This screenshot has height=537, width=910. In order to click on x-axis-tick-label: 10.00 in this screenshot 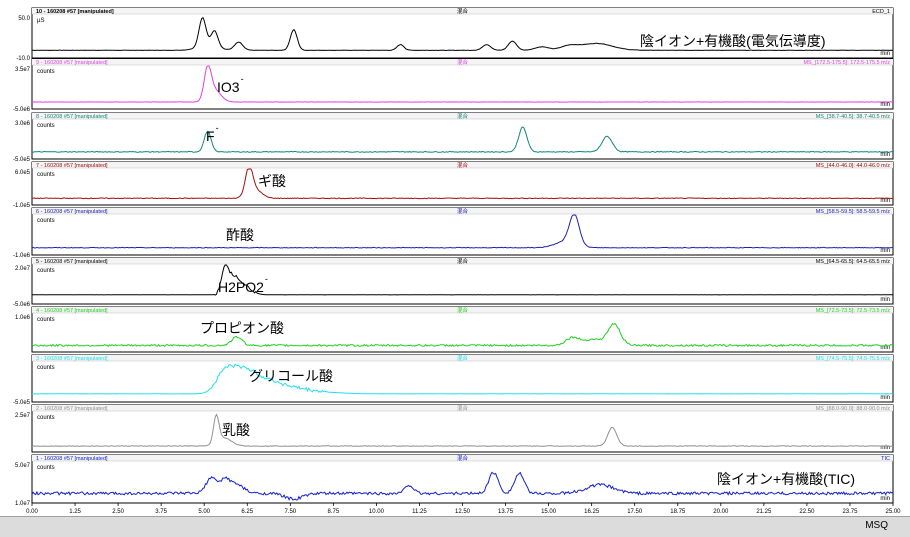, I will do `click(377, 512)`.